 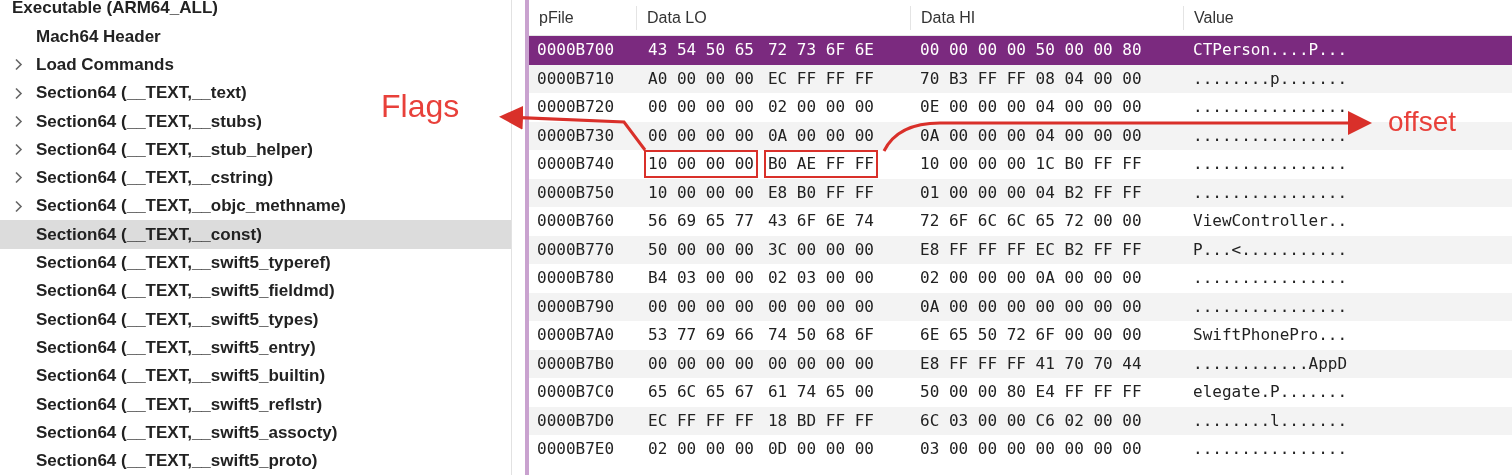 I want to click on tree-item: Section64 (__TEXT,__swift5_types), so click(x=161, y=319).